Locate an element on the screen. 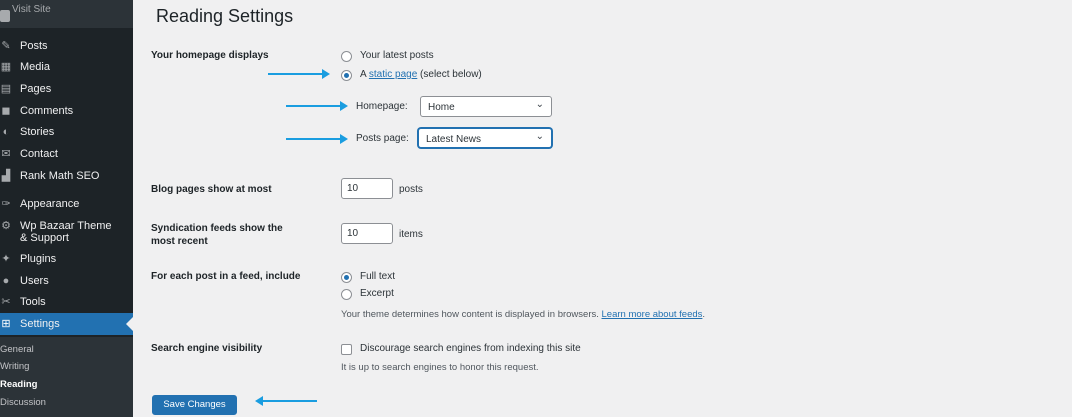  stories-icon: ◐ is located at coordinates (6, 132).